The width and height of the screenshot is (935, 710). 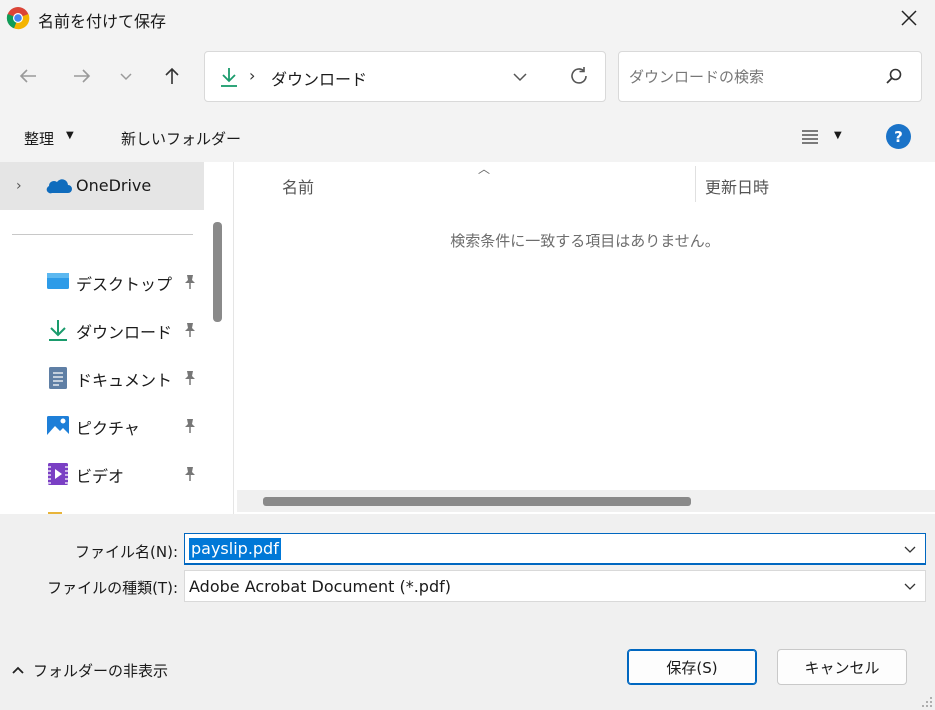 I want to click on sort-ascending-icon: ︿, so click(x=484, y=169).